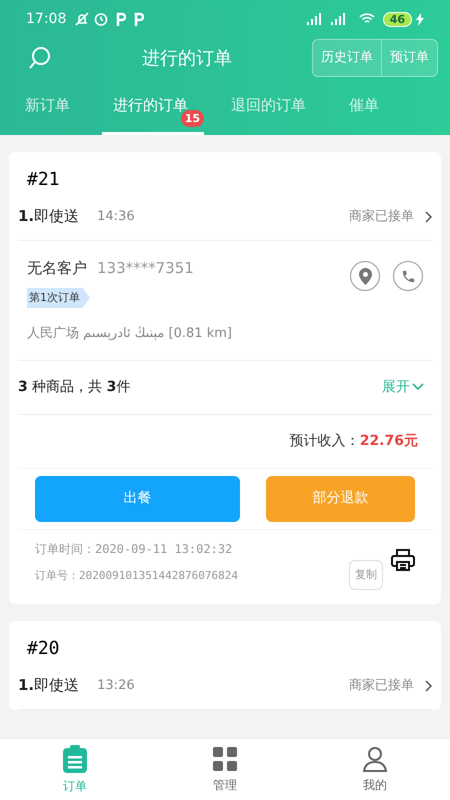 Image resolution: width=450 pixels, height=800 pixels. What do you see at coordinates (130, 333) in the screenshot?
I see `address: 人民广场 مېنىڭ ئادرېسىم [0.81 km]` at bounding box center [130, 333].